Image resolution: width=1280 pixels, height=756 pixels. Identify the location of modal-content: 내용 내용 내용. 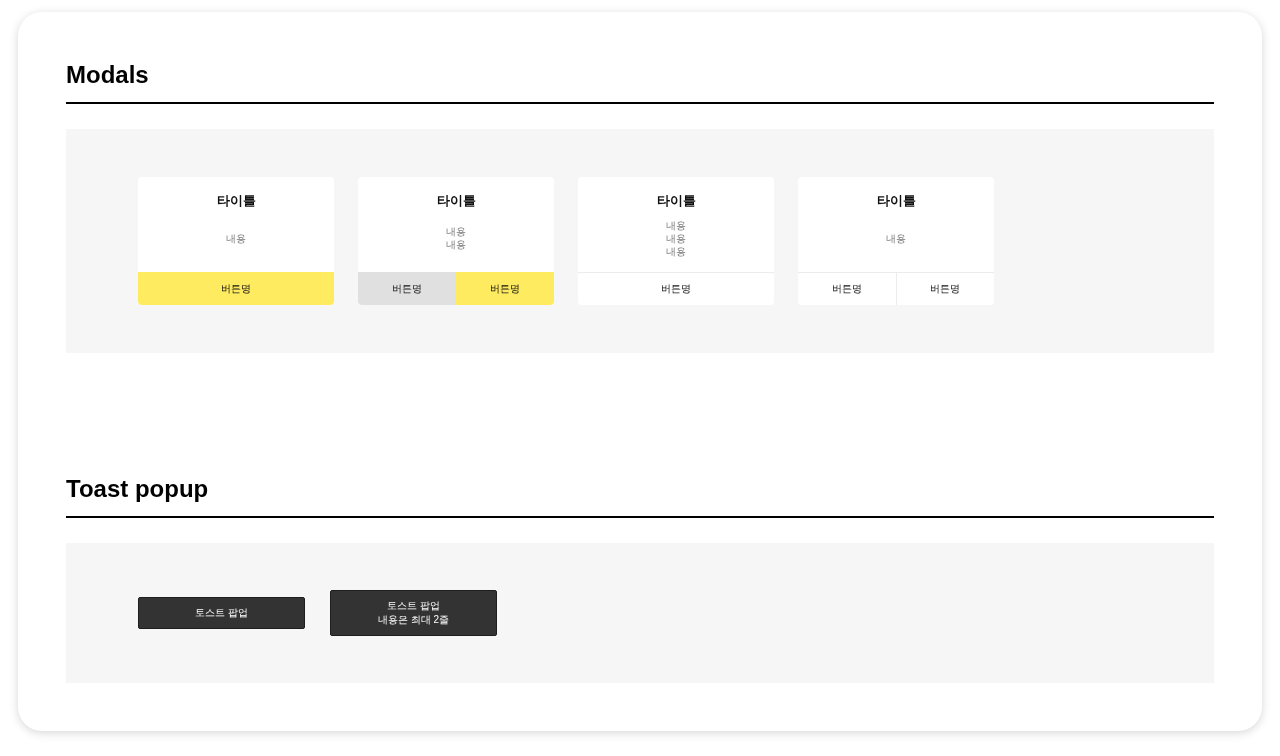
(676, 238).